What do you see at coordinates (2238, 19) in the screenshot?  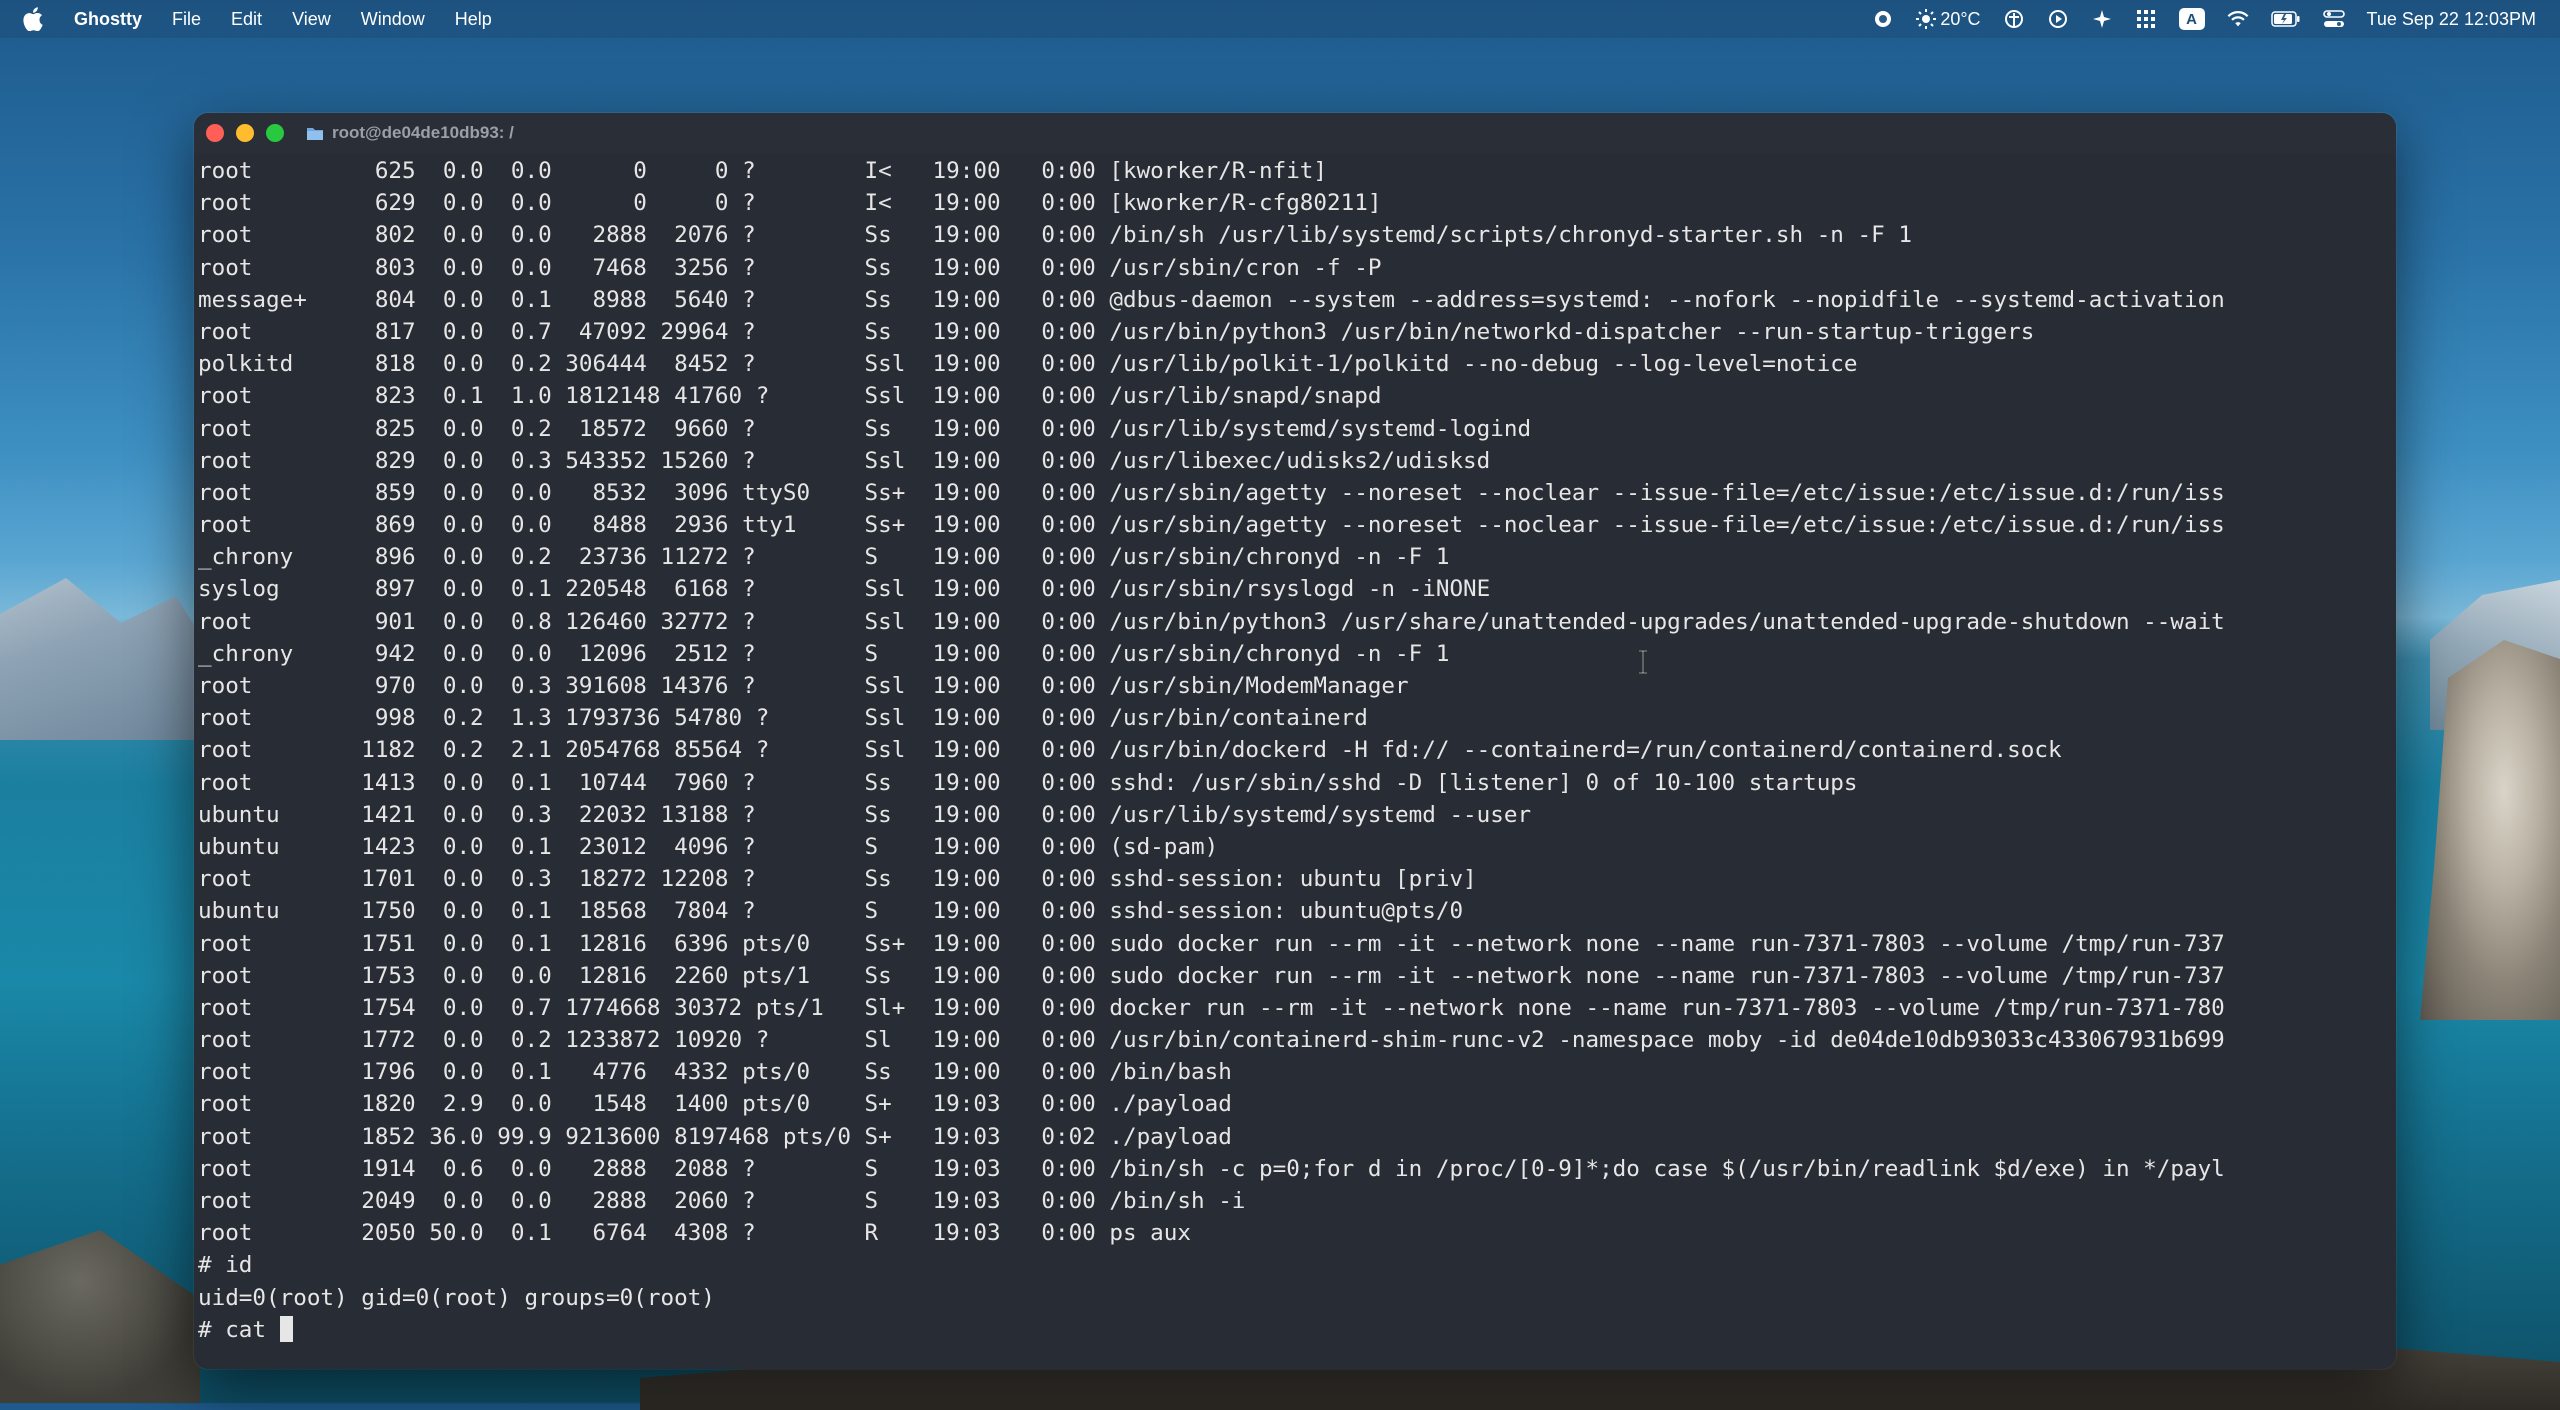 I see `wifi-icon` at bounding box center [2238, 19].